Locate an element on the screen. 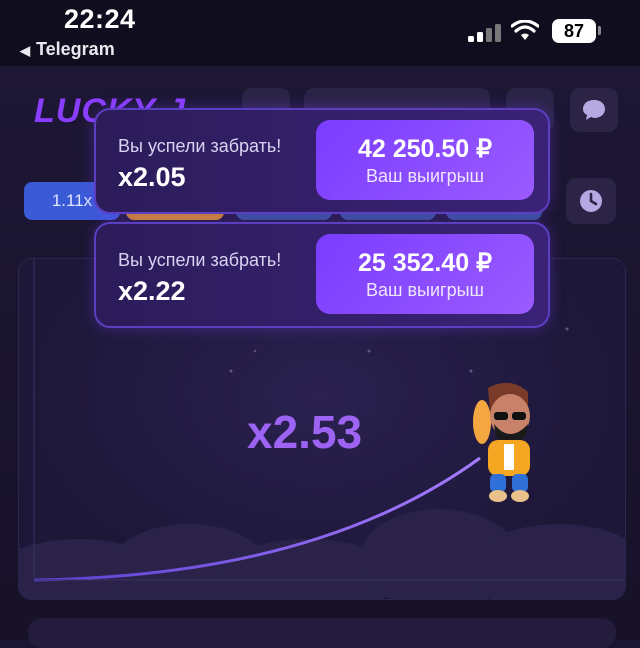 This screenshot has height=648, width=640. clock-icon is located at coordinates (591, 201).